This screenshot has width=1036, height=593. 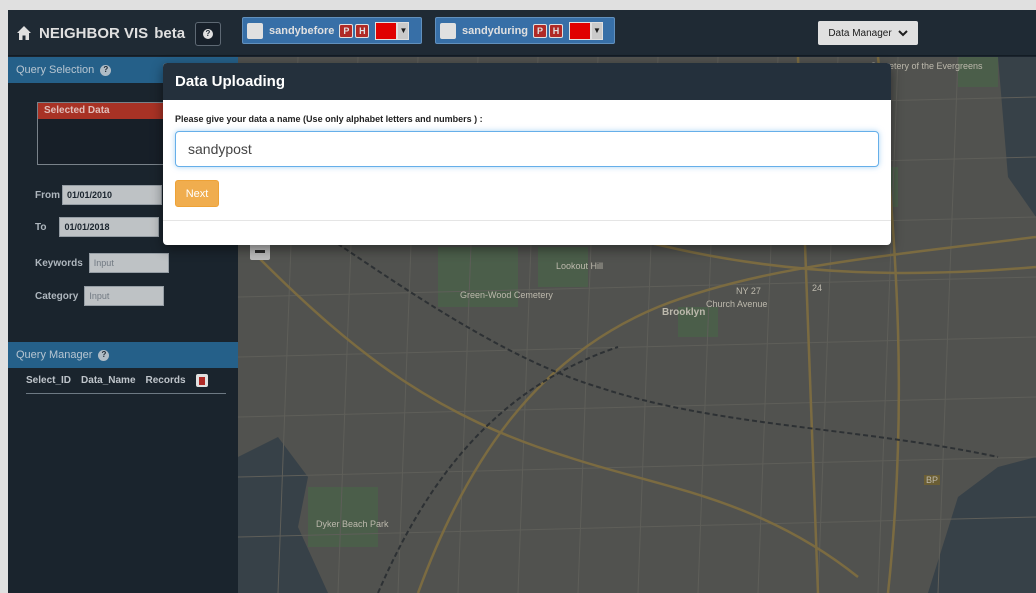 I want to click on data-manager-dropdown: Data Manager, so click(x=868, y=33).